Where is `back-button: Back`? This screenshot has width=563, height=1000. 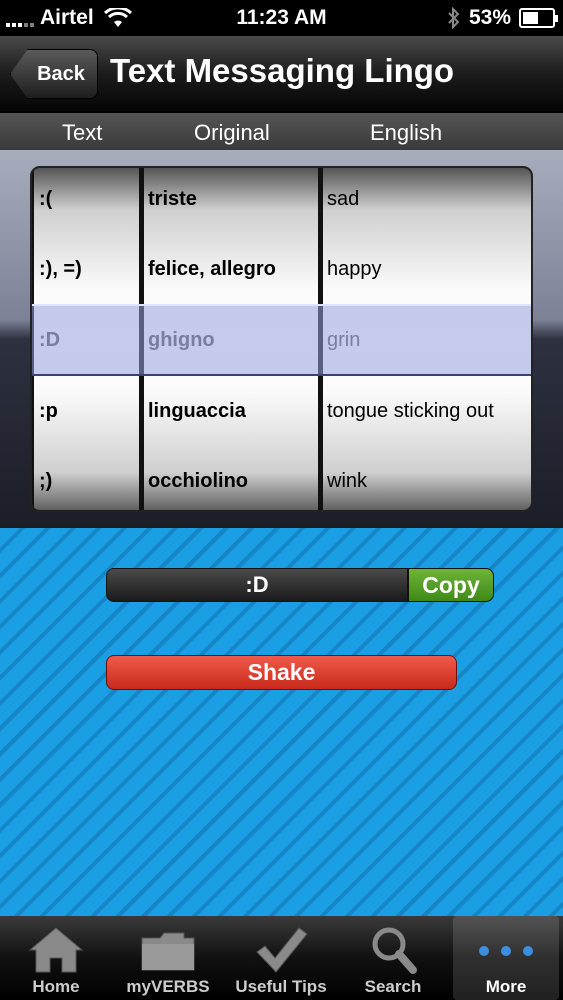
back-button: Back is located at coordinates (54, 74).